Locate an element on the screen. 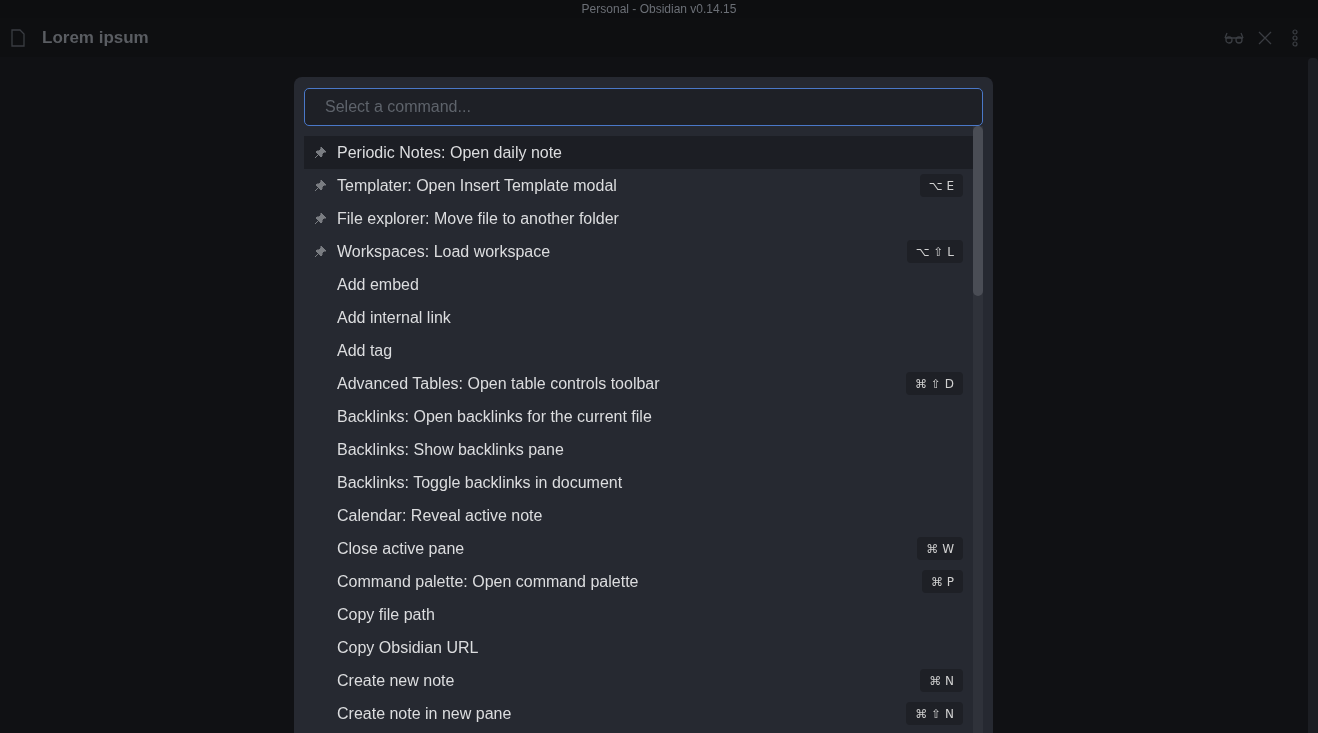  command-label: Advanced Tables: Open table controls toolbar is located at coordinates (499, 383).